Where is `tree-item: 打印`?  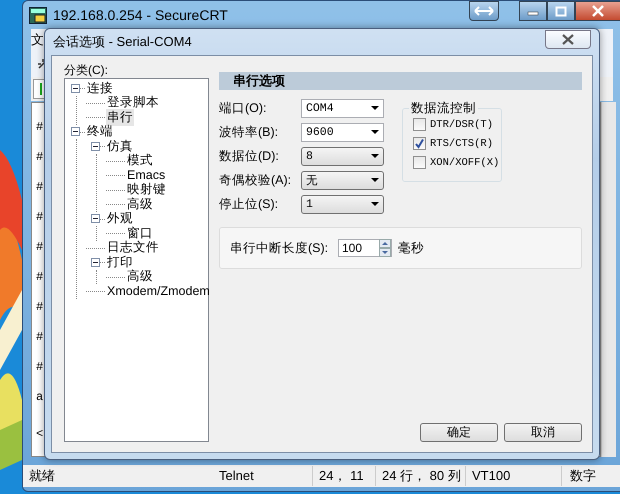
tree-item: 打印 is located at coordinates (120, 262).